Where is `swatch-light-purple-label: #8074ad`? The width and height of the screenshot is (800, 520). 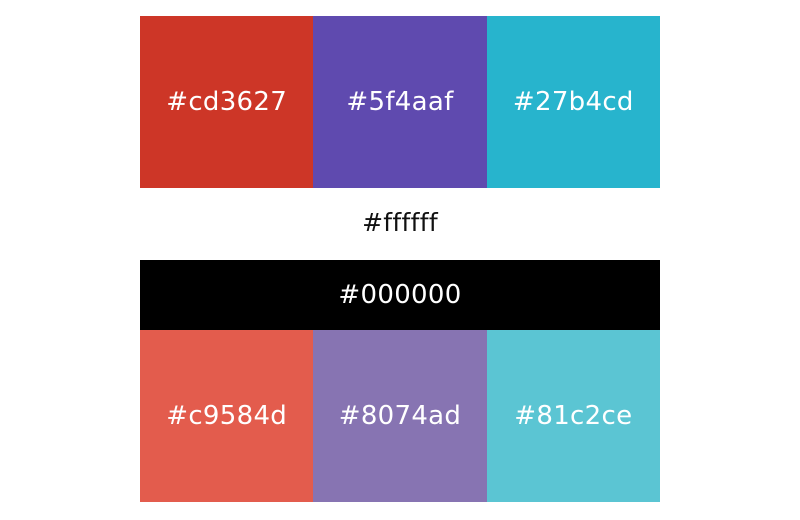 swatch-light-purple-label: #8074ad is located at coordinates (400, 416).